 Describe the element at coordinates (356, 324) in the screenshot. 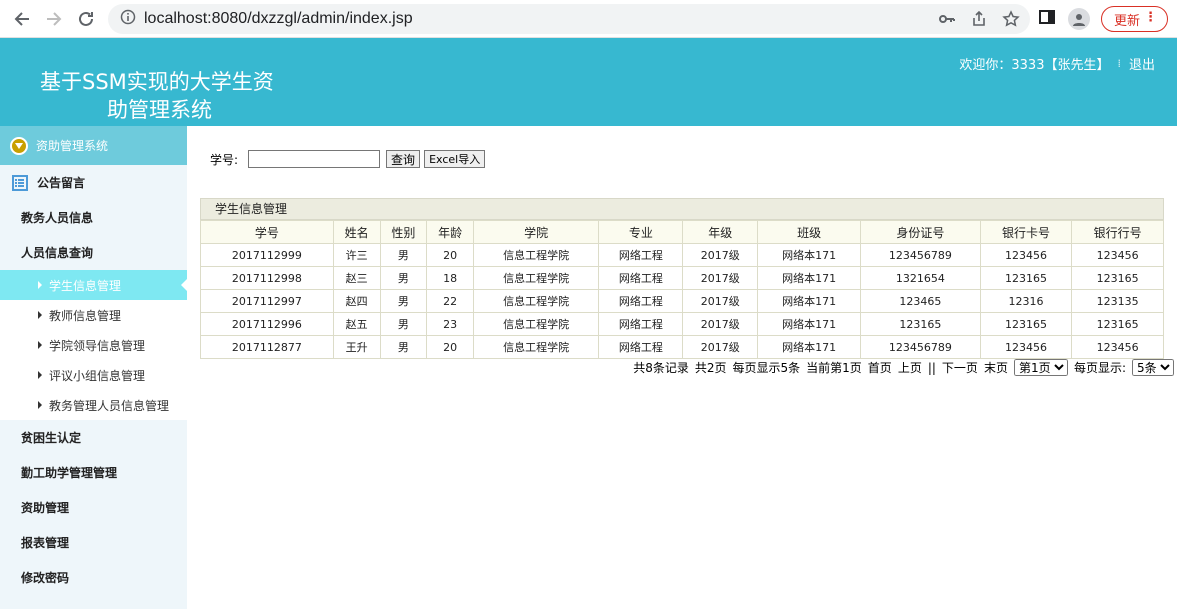

I see `table-cell: 赵五` at that location.